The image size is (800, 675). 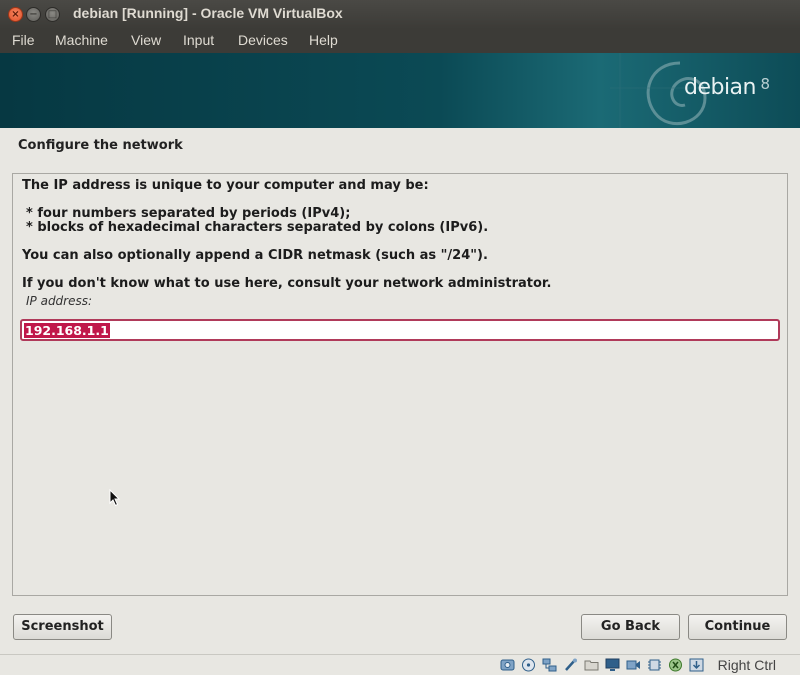 What do you see at coordinates (198, 40) in the screenshot?
I see `menu-input: Input` at bounding box center [198, 40].